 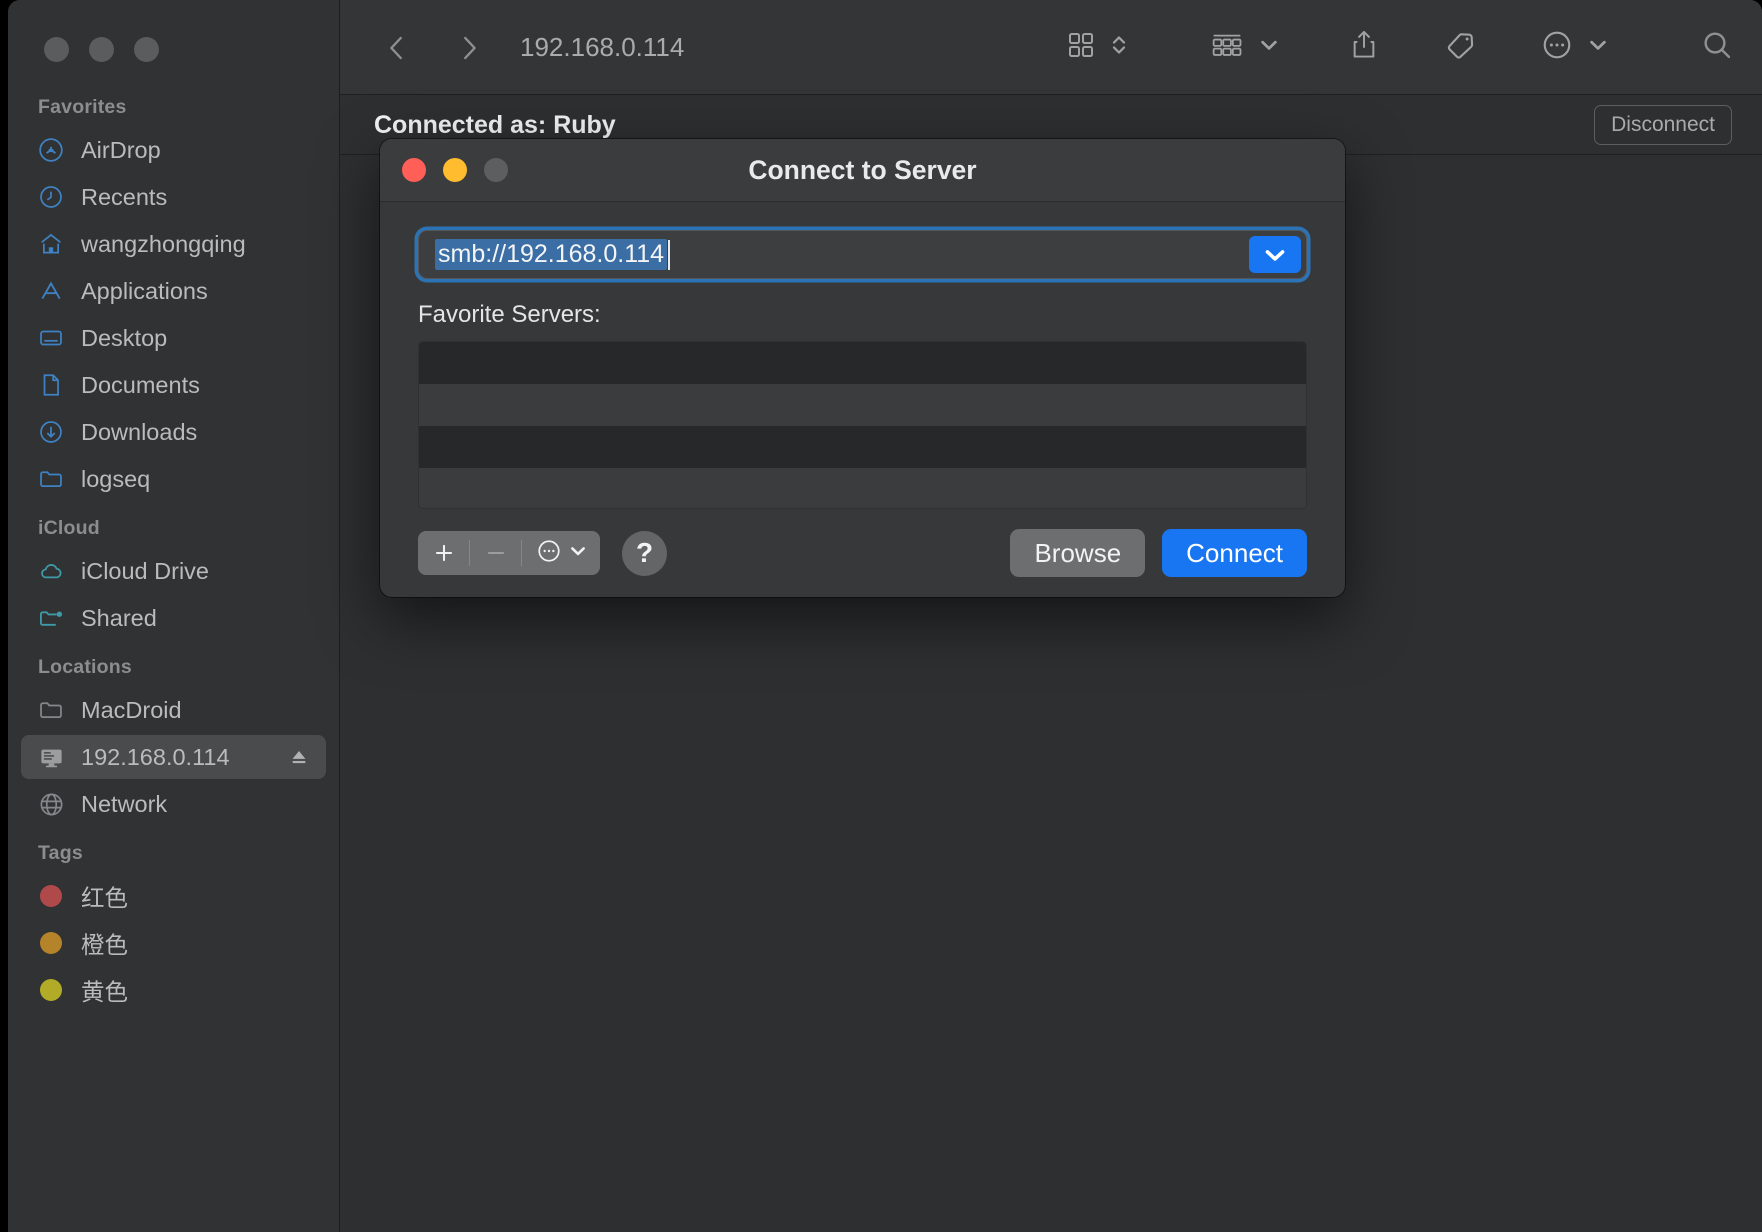 What do you see at coordinates (51, 804) in the screenshot?
I see `globe-icon` at bounding box center [51, 804].